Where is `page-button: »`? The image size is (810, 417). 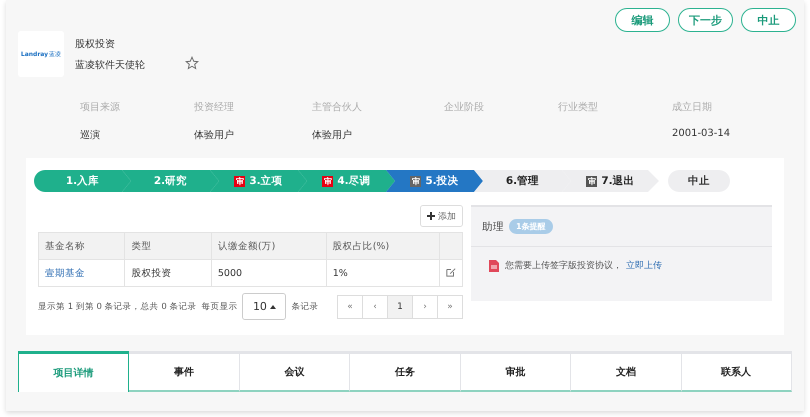 page-button: » is located at coordinates (450, 306).